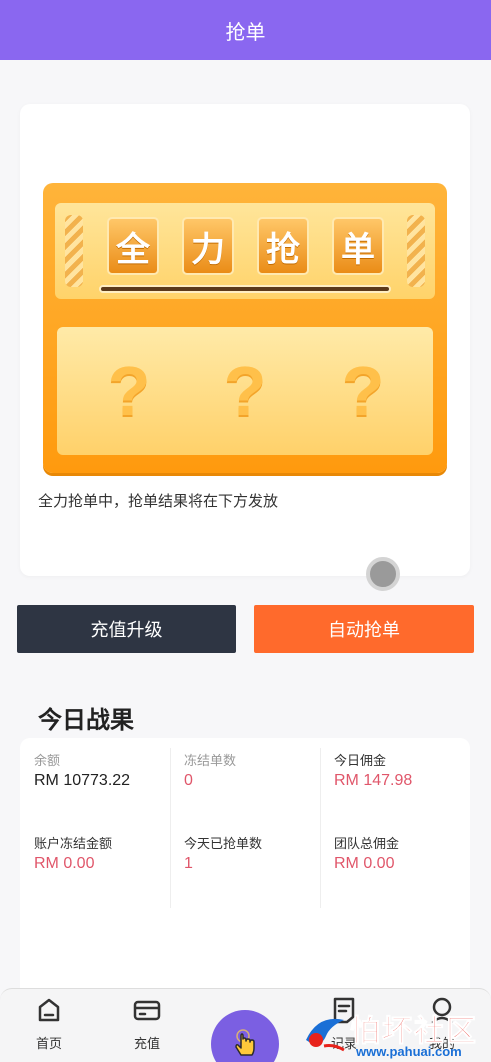 This screenshot has width=491, height=1062. What do you see at coordinates (404, 855) in the screenshot?
I see `stat-team-commission: 团队总佣金 RM 0.00` at bounding box center [404, 855].